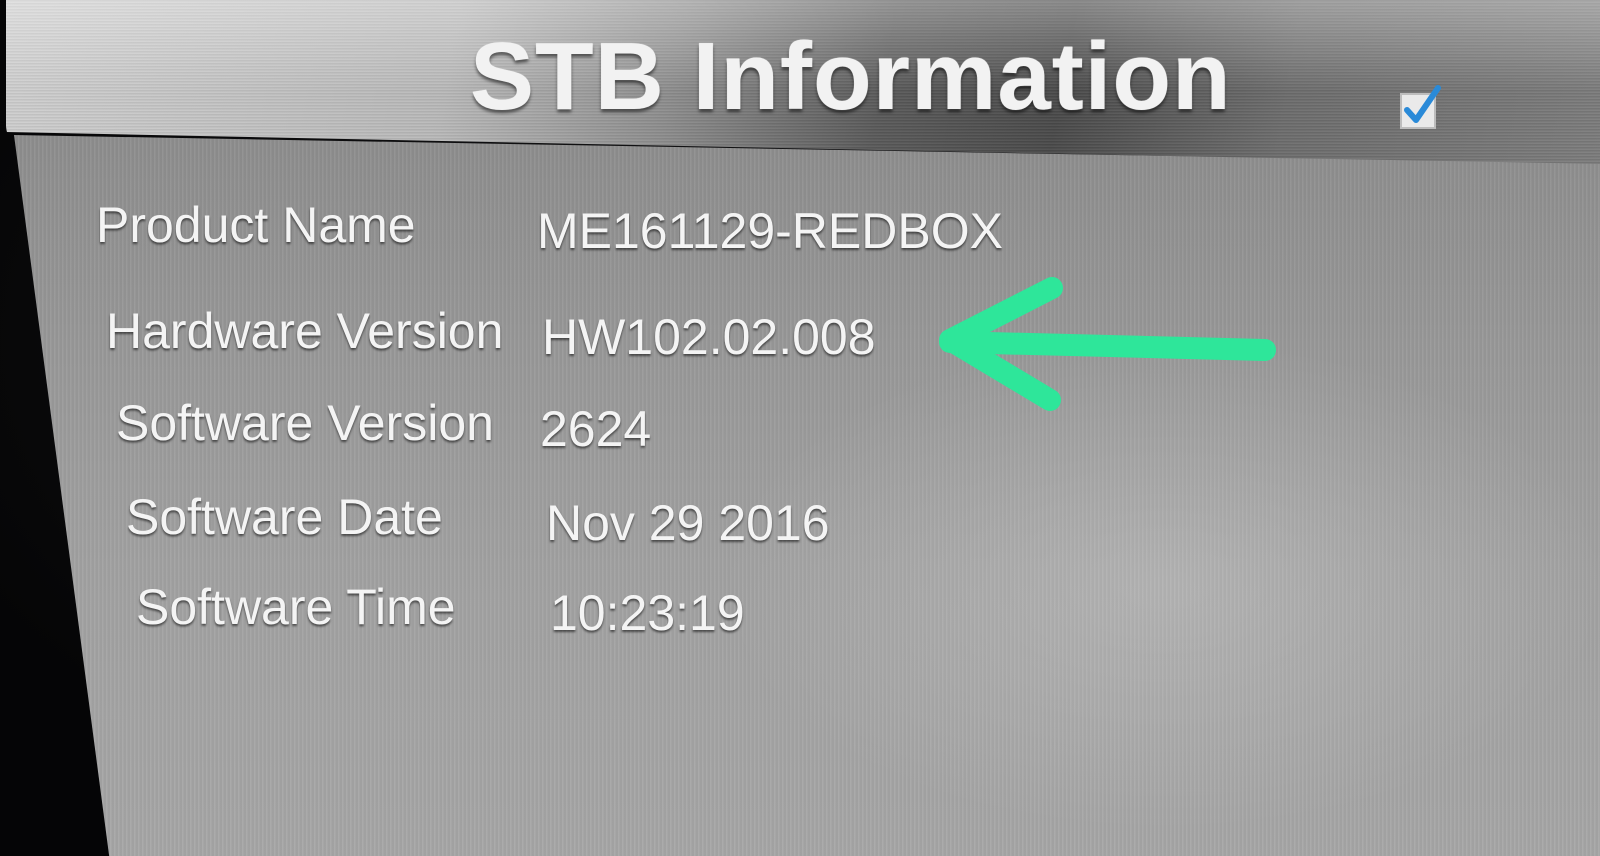 The height and width of the screenshot is (856, 1600). Describe the element at coordinates (851, 76) in the screenshot. I see `page-title: STB Information` at that location.